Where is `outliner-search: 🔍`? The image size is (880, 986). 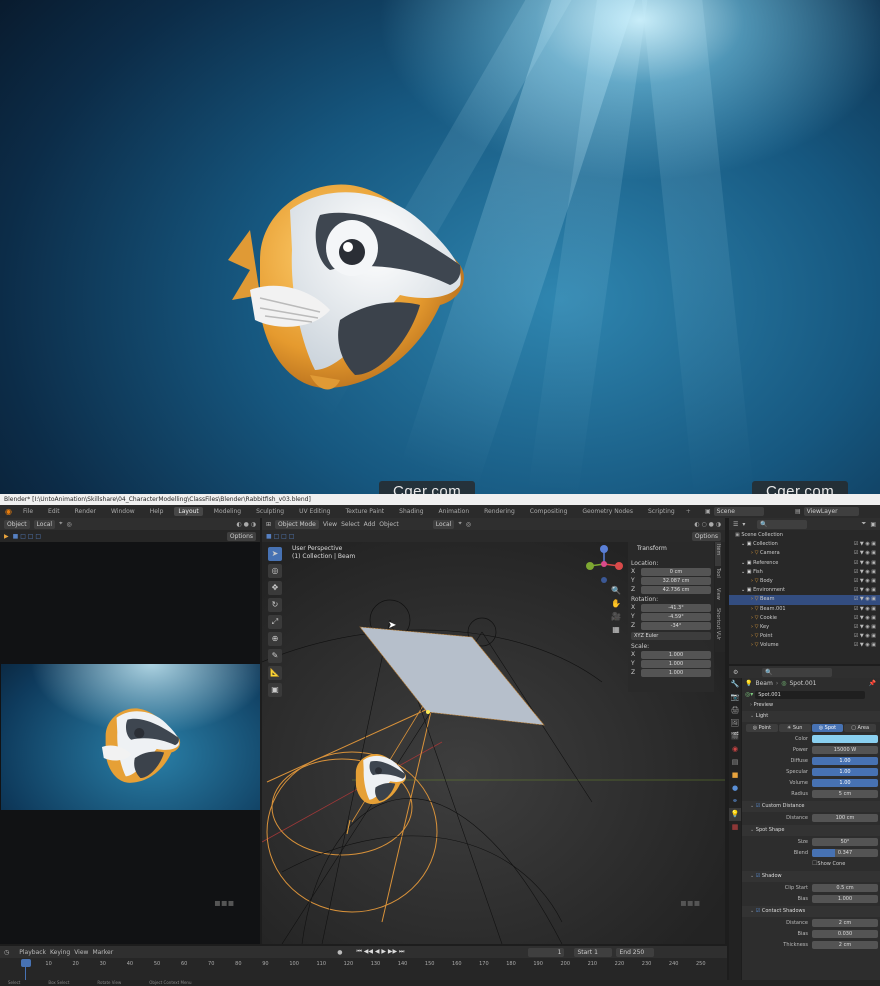
outliner-search: 🔍 is located at coordinates (782, 524).